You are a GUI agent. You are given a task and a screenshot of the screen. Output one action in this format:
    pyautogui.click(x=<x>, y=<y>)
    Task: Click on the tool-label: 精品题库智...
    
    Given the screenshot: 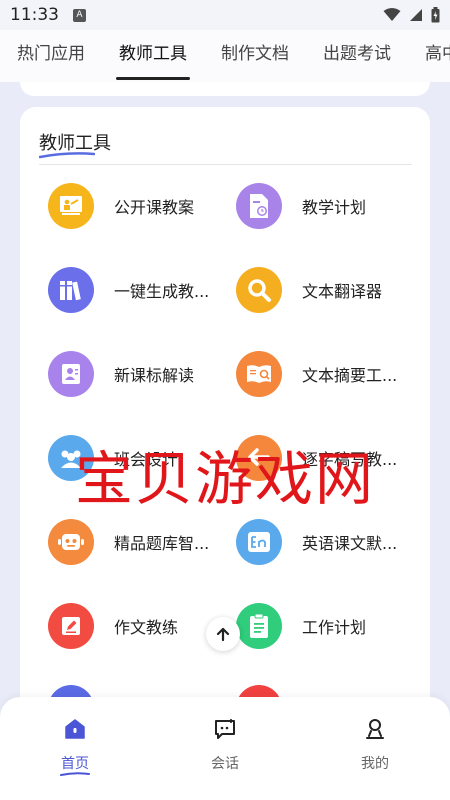 What is the action you would take?
    pyautogui.click(x=162, y=543)
    